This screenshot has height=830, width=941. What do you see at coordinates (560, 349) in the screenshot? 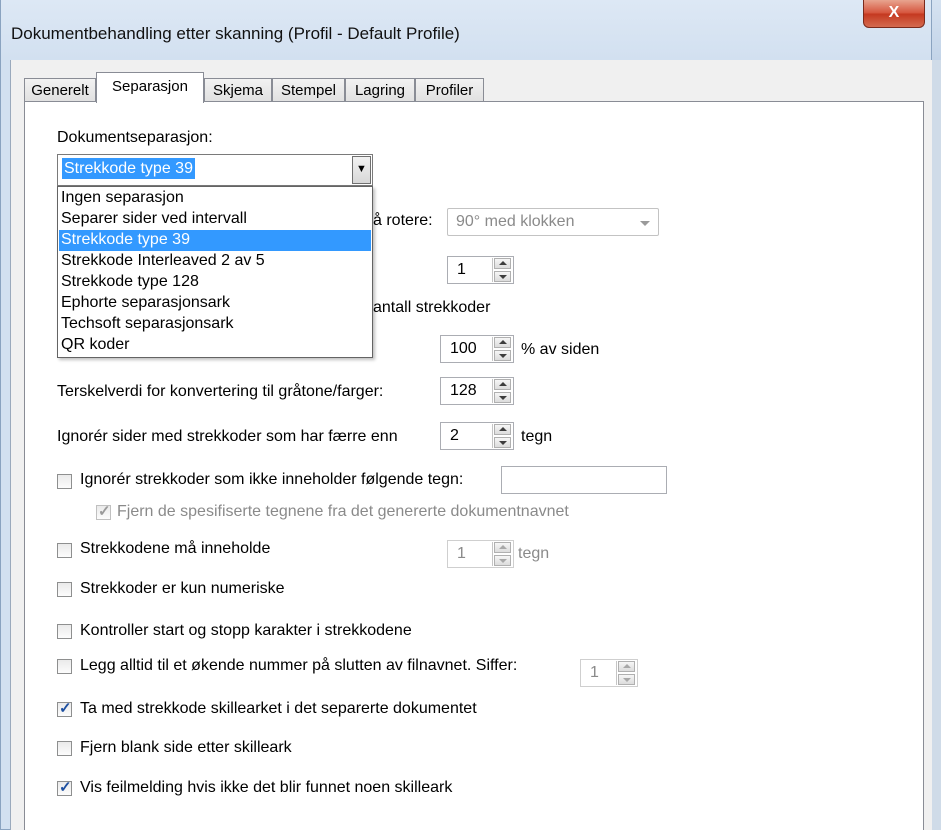
I see `percent-suffix: % av siden` at bounding box center [560, 349].